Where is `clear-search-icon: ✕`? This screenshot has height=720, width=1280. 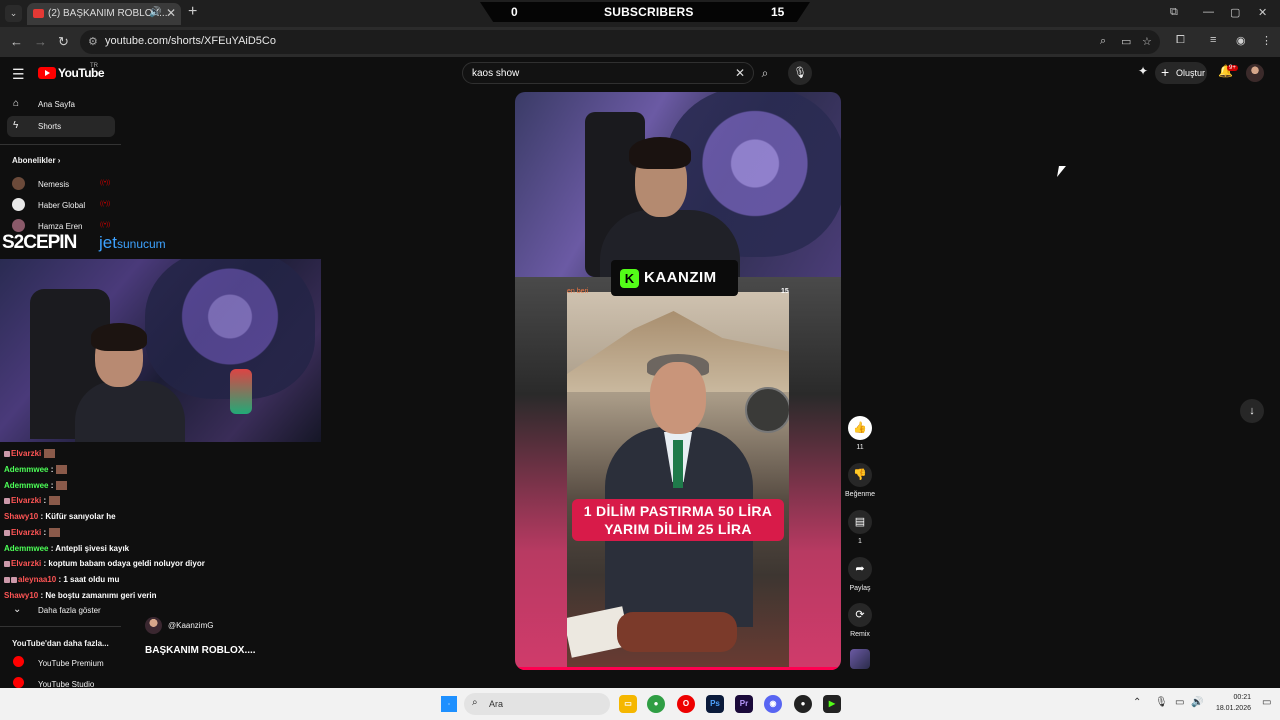 clear-search-icon: ✕ is located at coordinates (740, 73).